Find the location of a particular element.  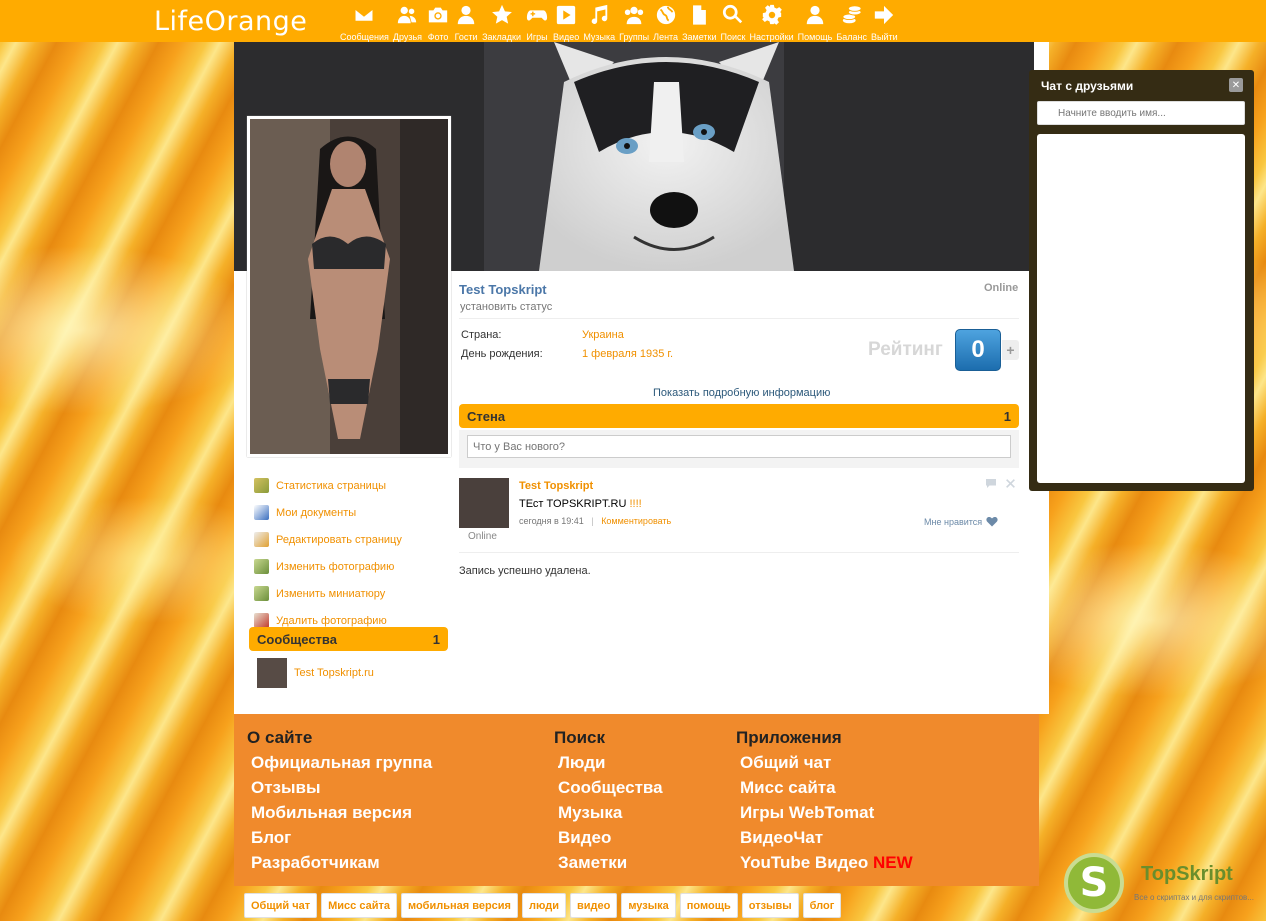

profile-avatar is located at coordinates (349, 286).